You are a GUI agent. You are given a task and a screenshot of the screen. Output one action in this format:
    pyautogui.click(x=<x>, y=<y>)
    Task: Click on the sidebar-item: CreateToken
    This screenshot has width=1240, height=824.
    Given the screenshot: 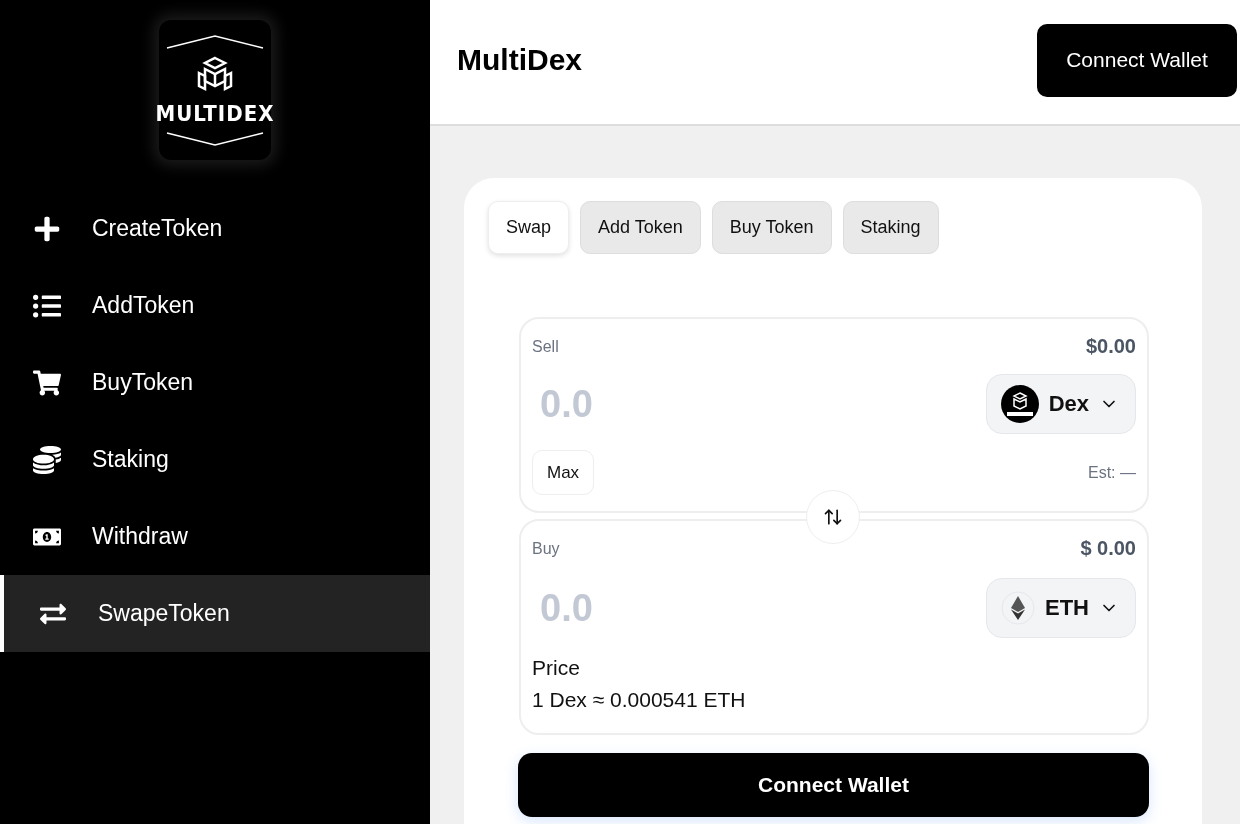 What is the action you would take?
    pyautogui.click(x=215, y=228)
    